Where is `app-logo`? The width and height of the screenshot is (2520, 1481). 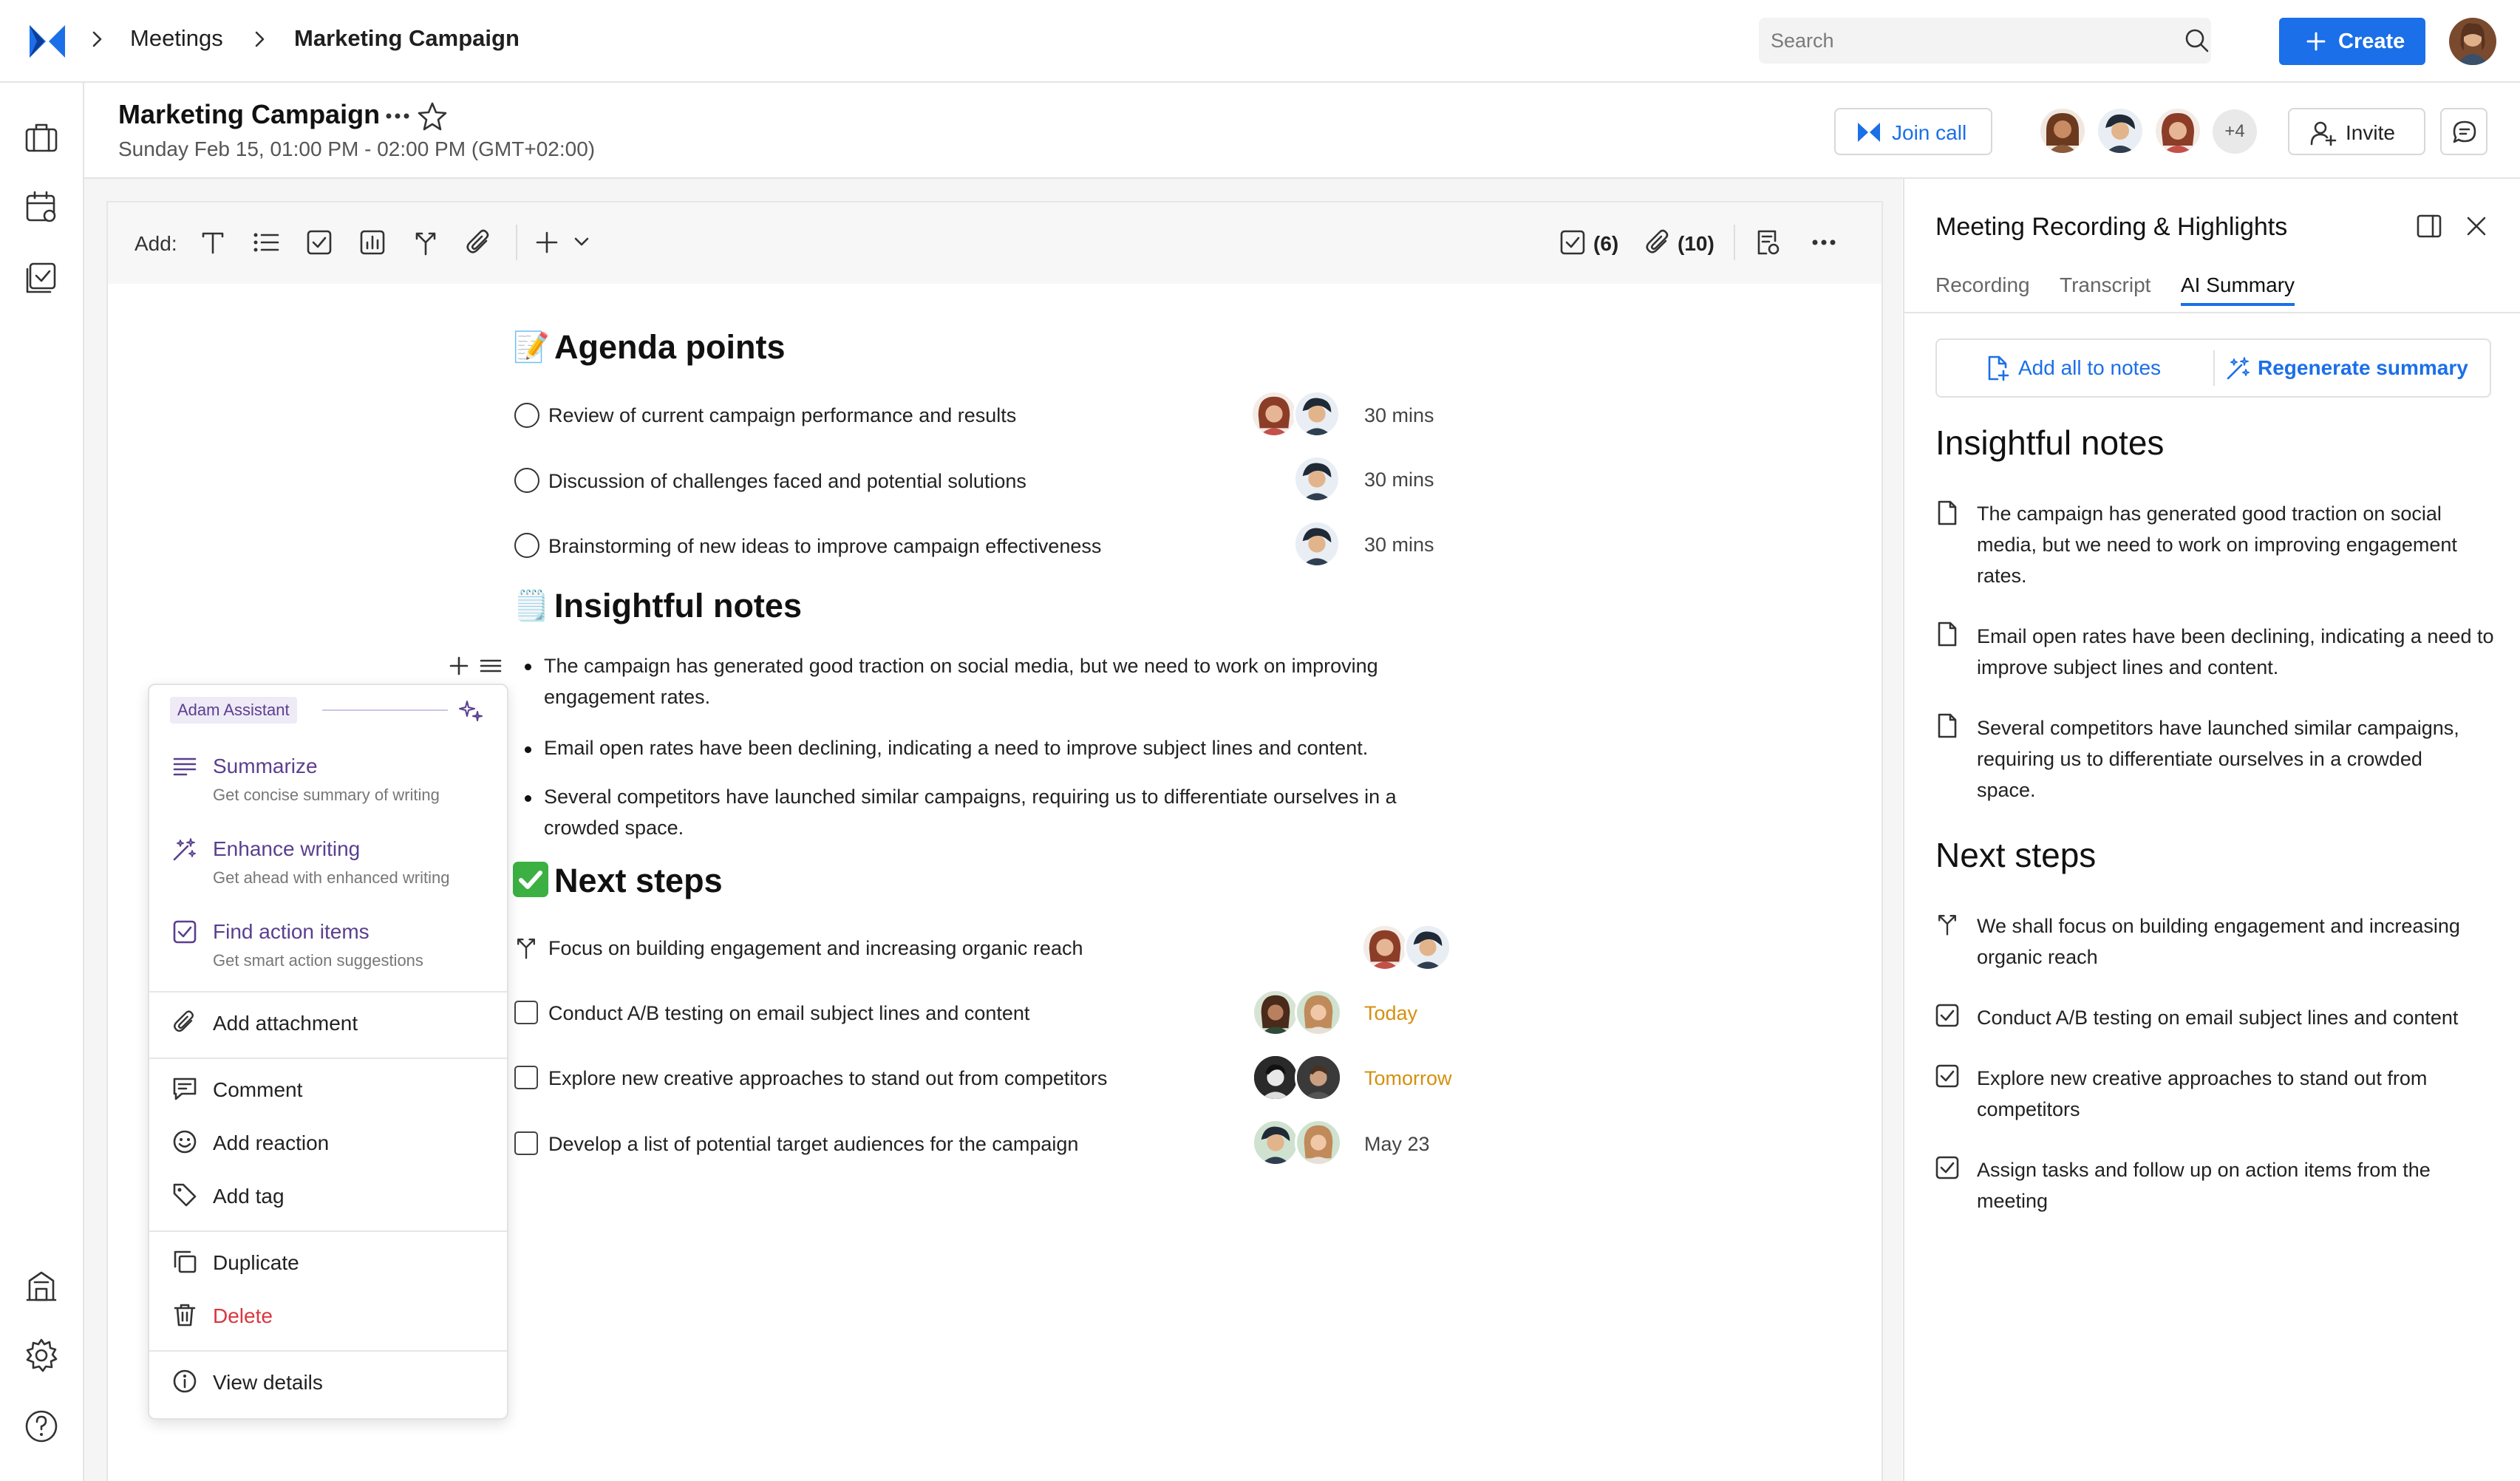
app-logo is located at coordinates (48, 42).